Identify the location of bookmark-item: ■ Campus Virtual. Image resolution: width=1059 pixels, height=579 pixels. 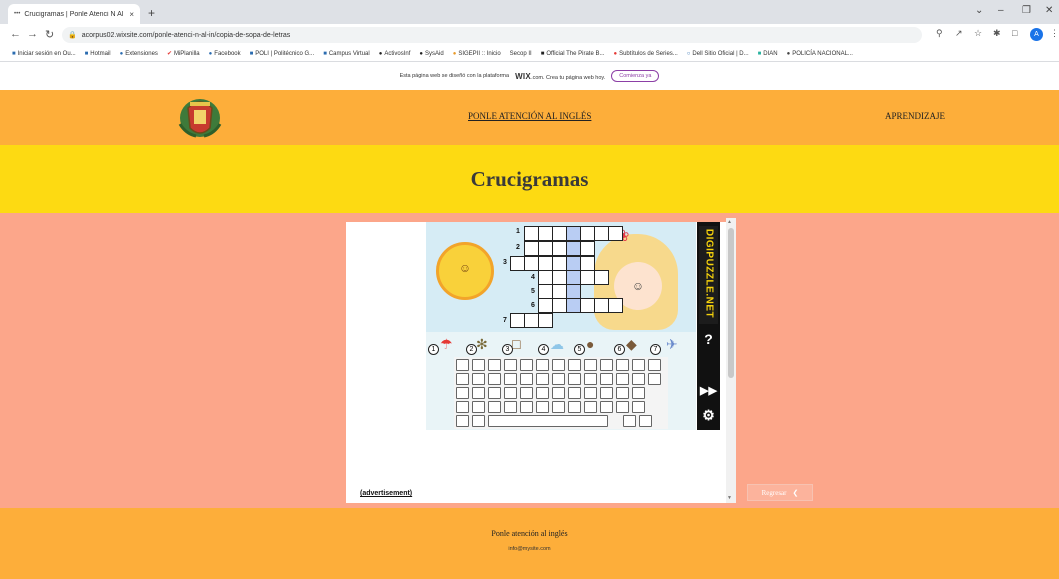
(346, 54).